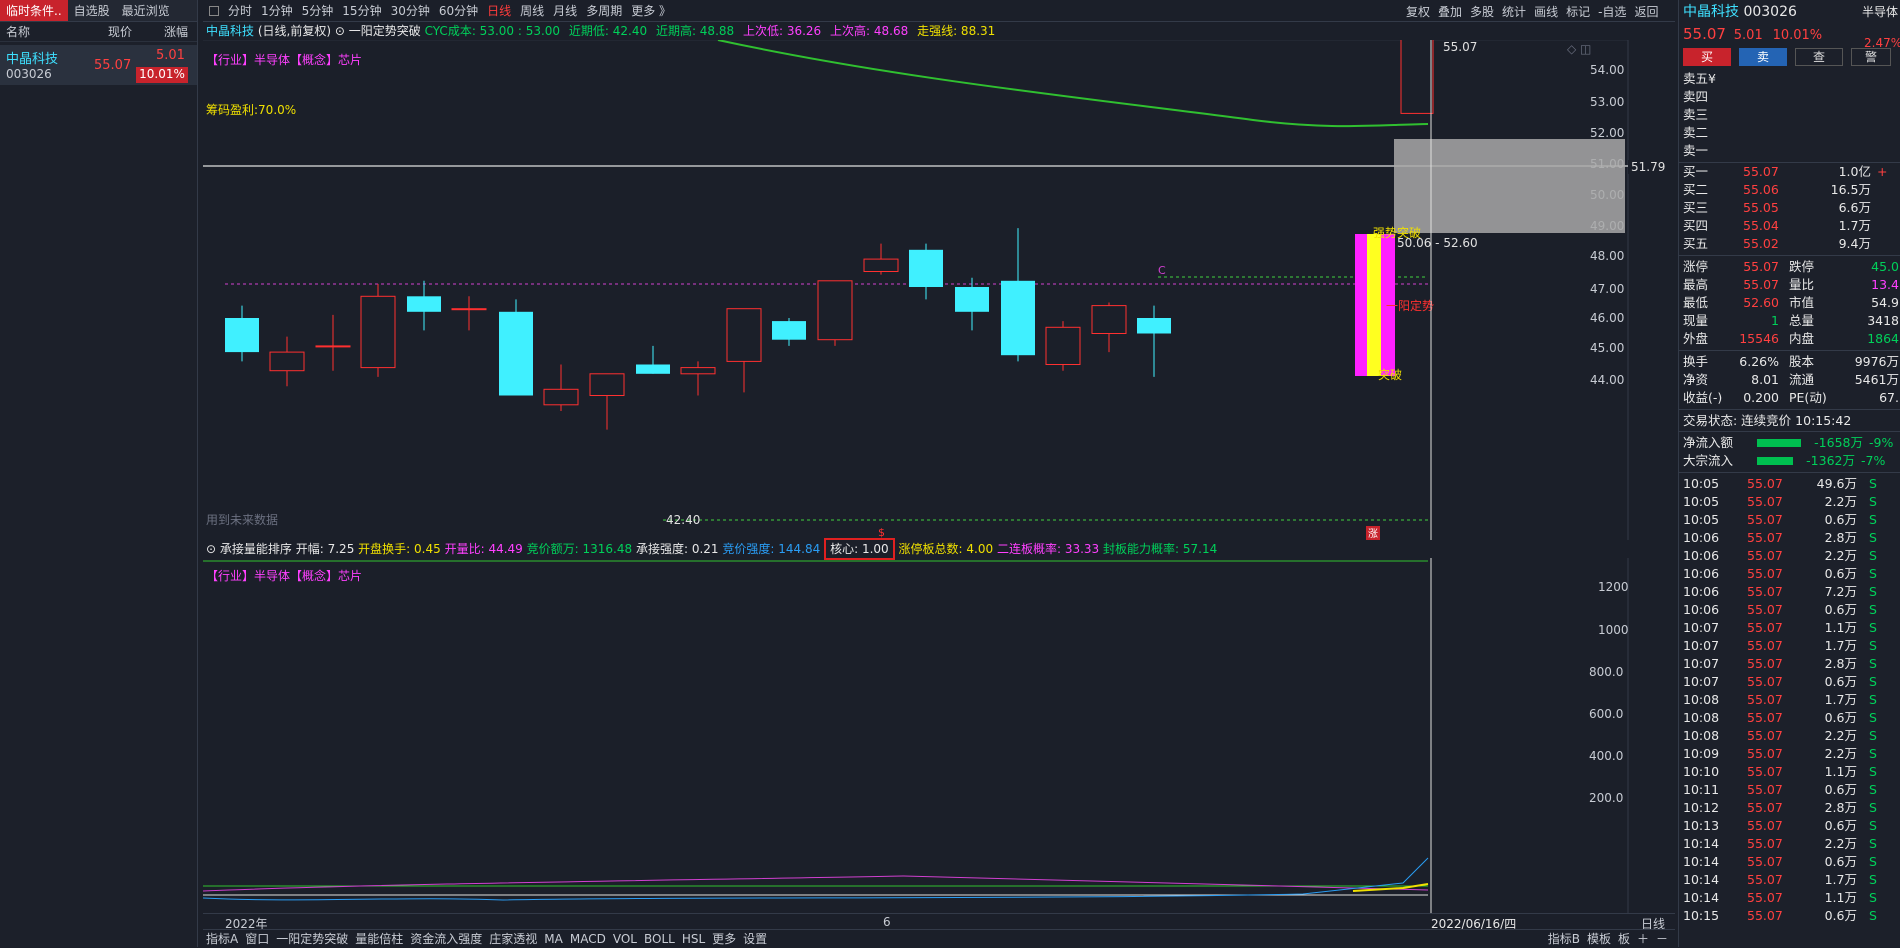  Describe the element at coordinates (1482, 11) in the screenshot. I see `tool-multi: 多股` at that location.